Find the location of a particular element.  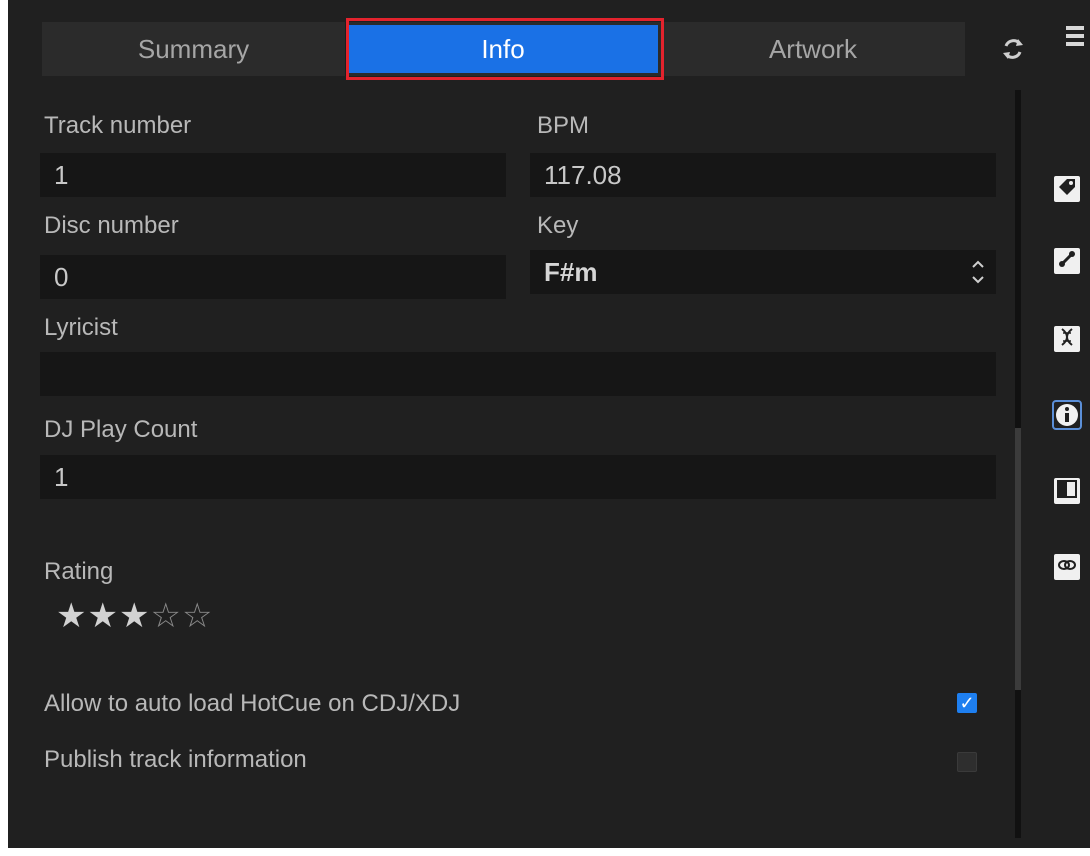

publish-track-info-label: Publish track information is located at coordinates (175, 759).